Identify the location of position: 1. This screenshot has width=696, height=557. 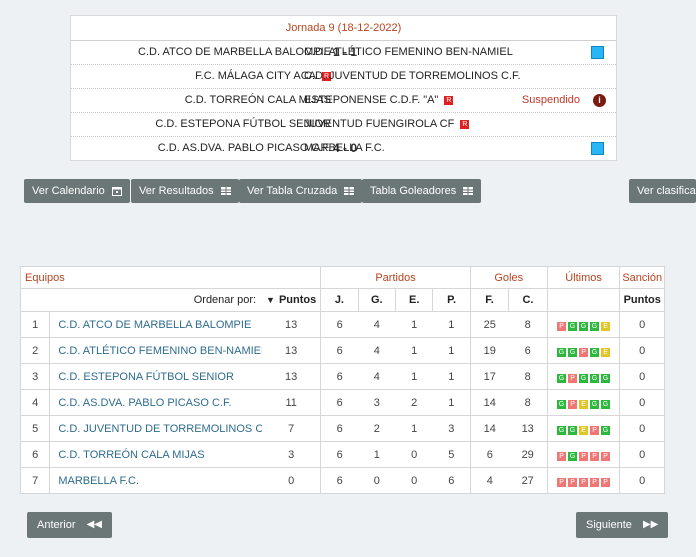
(34, 324).